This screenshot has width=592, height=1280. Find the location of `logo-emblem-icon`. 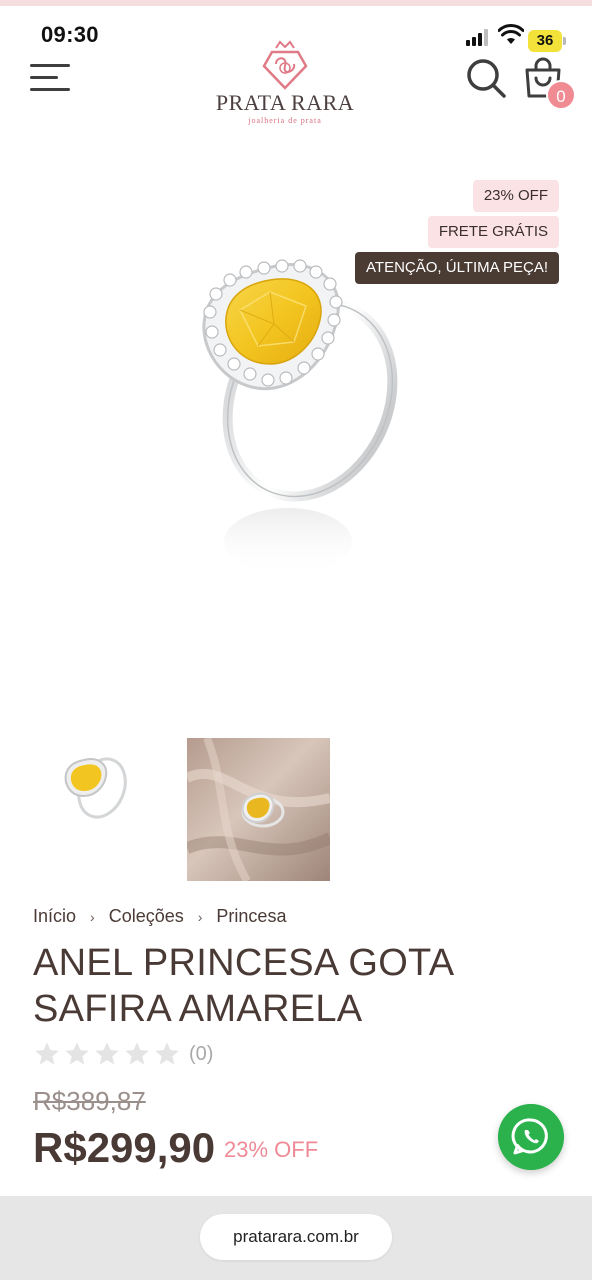

logo-emblem-icon is located at coordinates (285, 65).